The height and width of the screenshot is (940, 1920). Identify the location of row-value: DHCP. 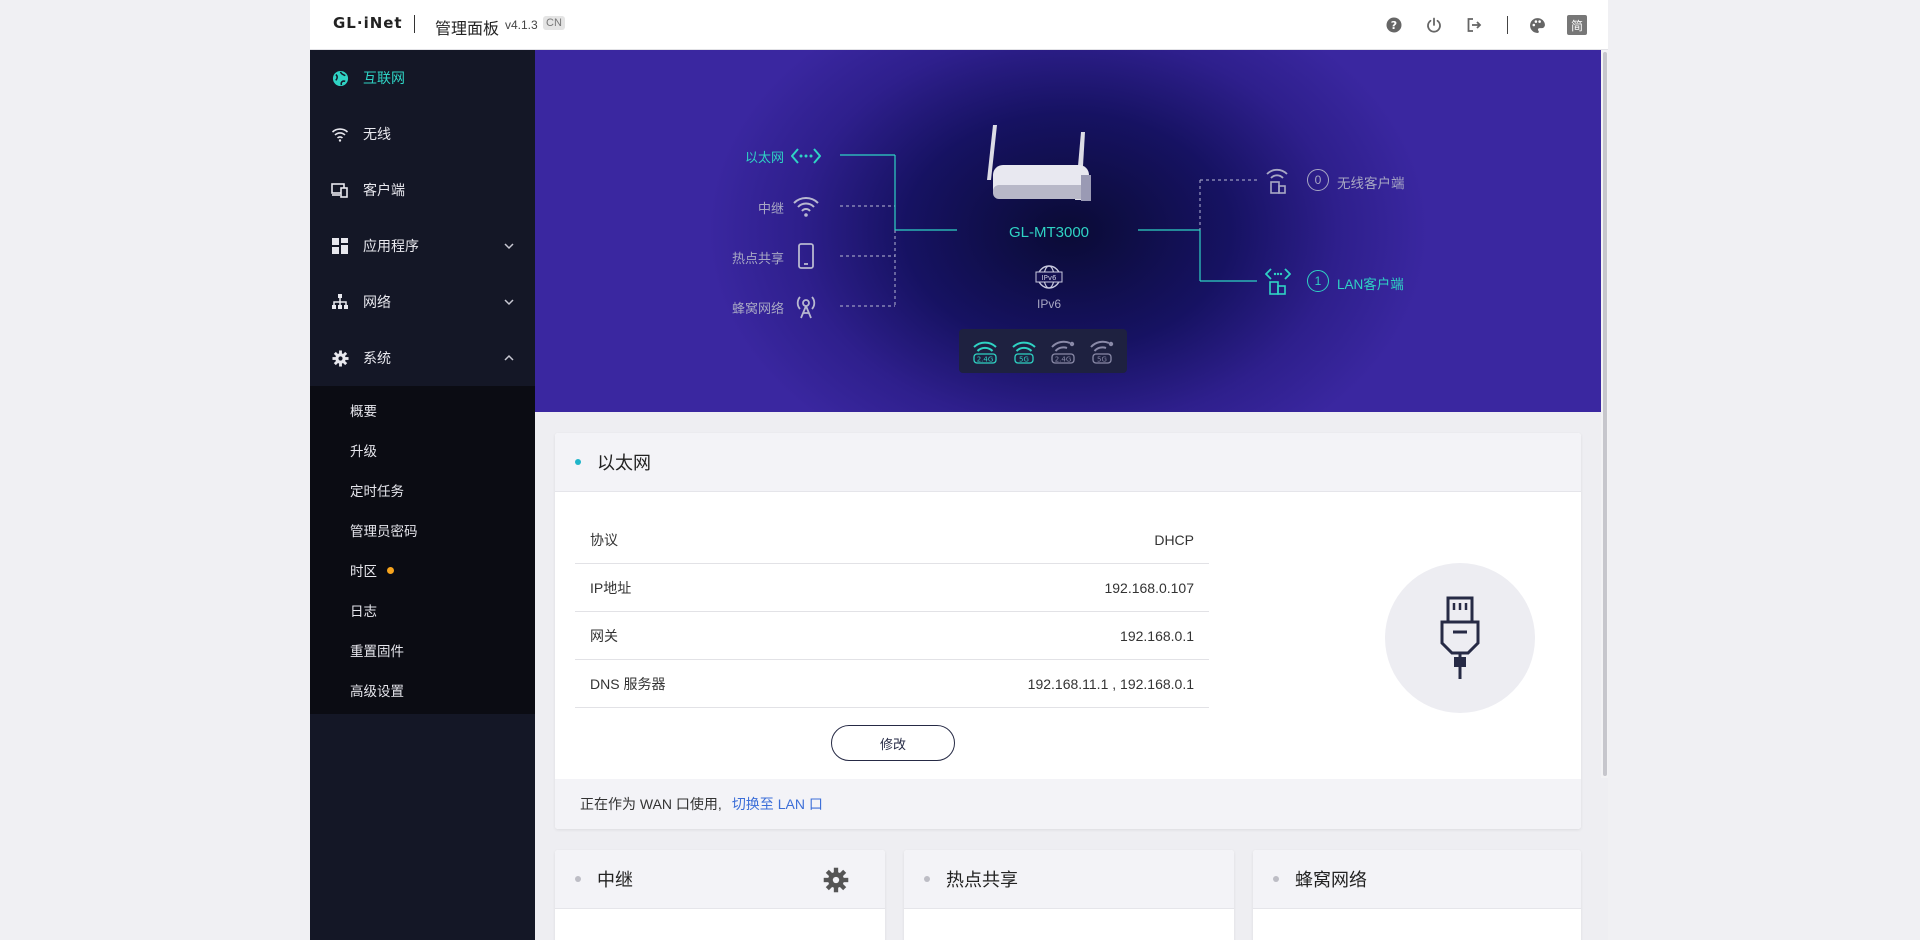
(1174, 539).